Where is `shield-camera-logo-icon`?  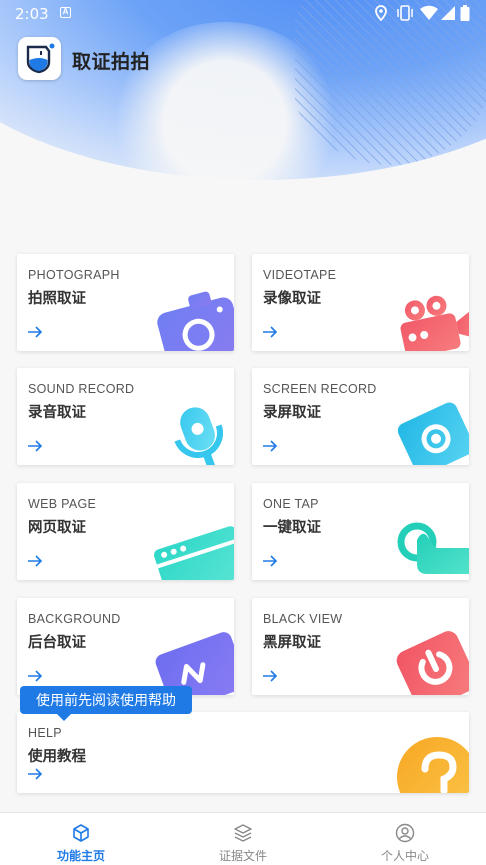
shield-camera-logo-icon is located at coordinates (40, 58).